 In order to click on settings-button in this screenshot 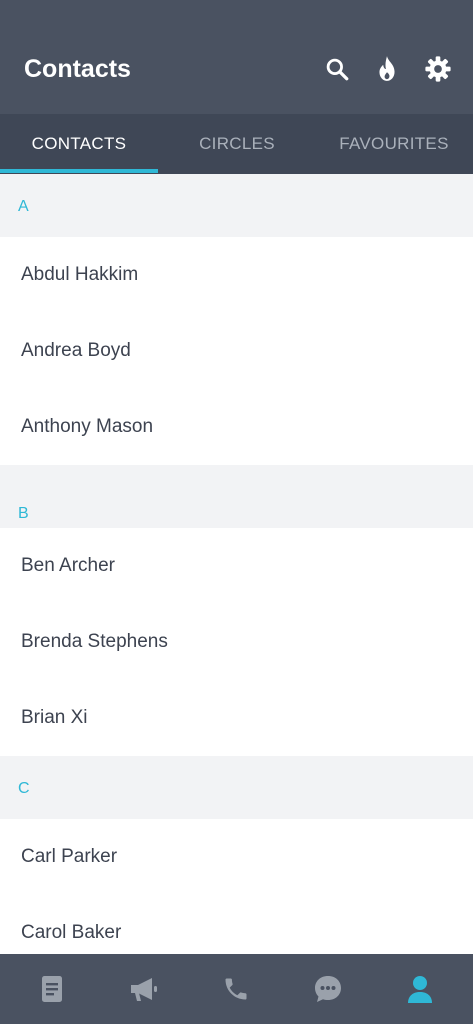, I will do `click(438, 69)`.